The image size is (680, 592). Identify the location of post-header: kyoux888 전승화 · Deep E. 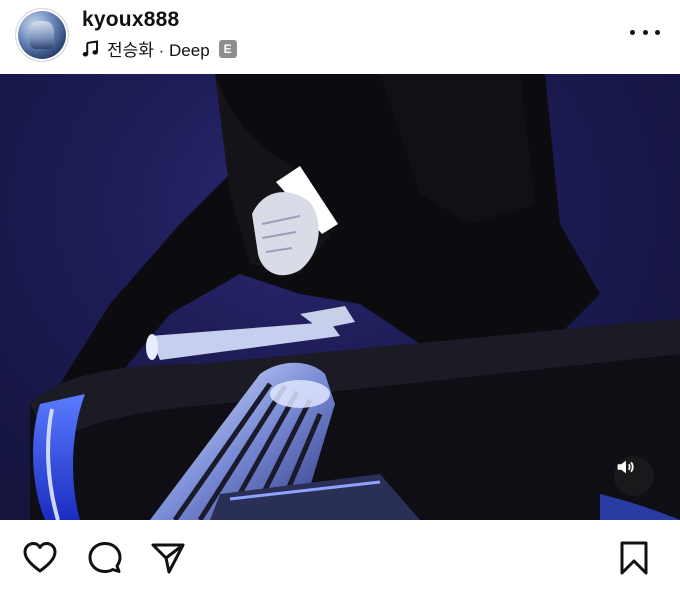
(340, 37).